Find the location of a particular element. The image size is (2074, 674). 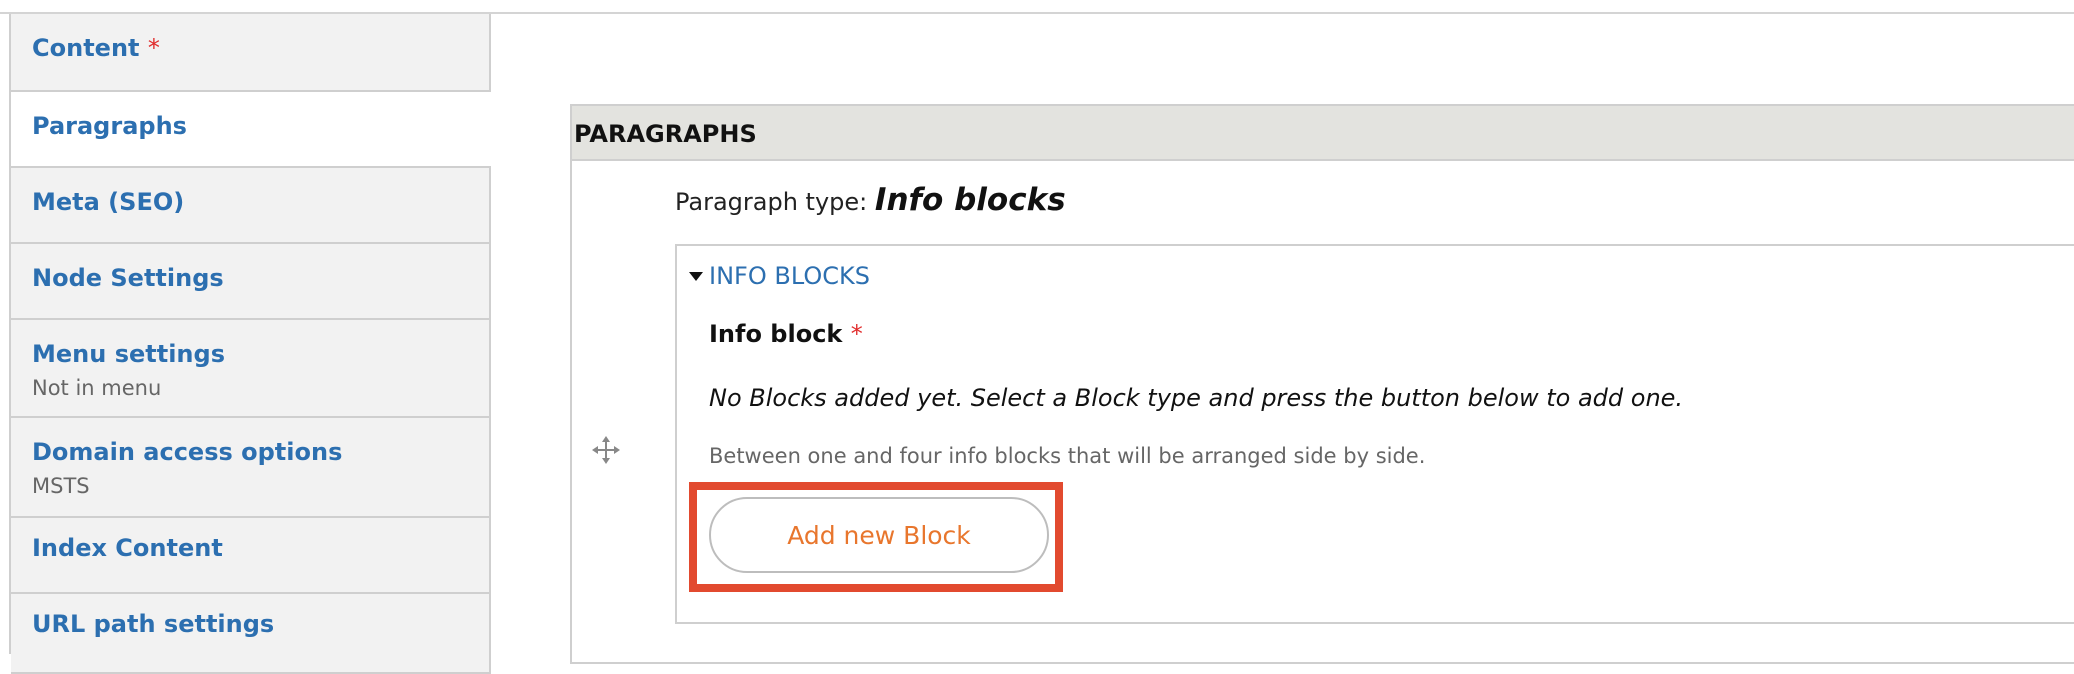

tab-domain-access-options: Domain access options MSTS is located at coordinates (251, 468).